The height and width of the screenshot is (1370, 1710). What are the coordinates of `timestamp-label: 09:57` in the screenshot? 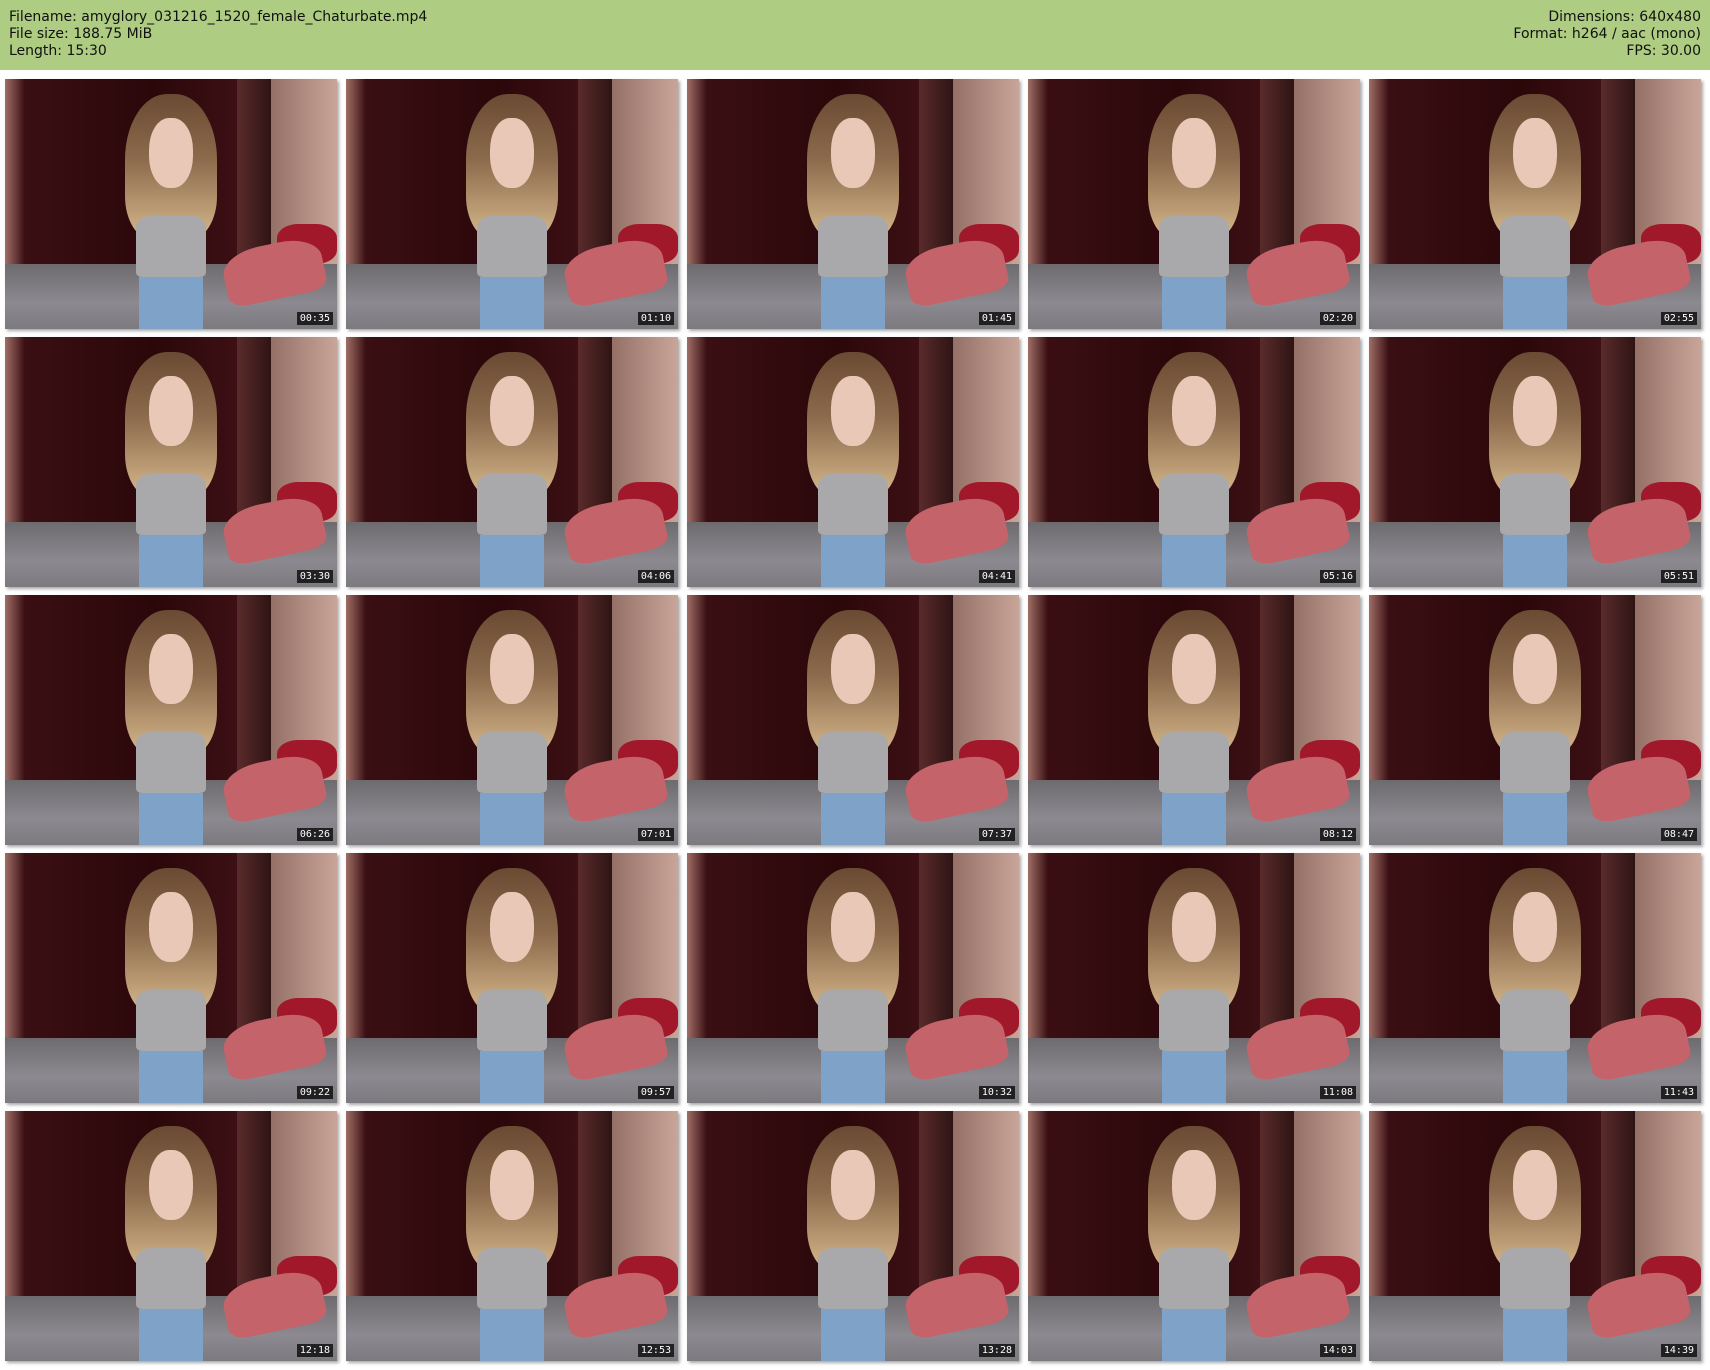 It's located at (655, 1092).